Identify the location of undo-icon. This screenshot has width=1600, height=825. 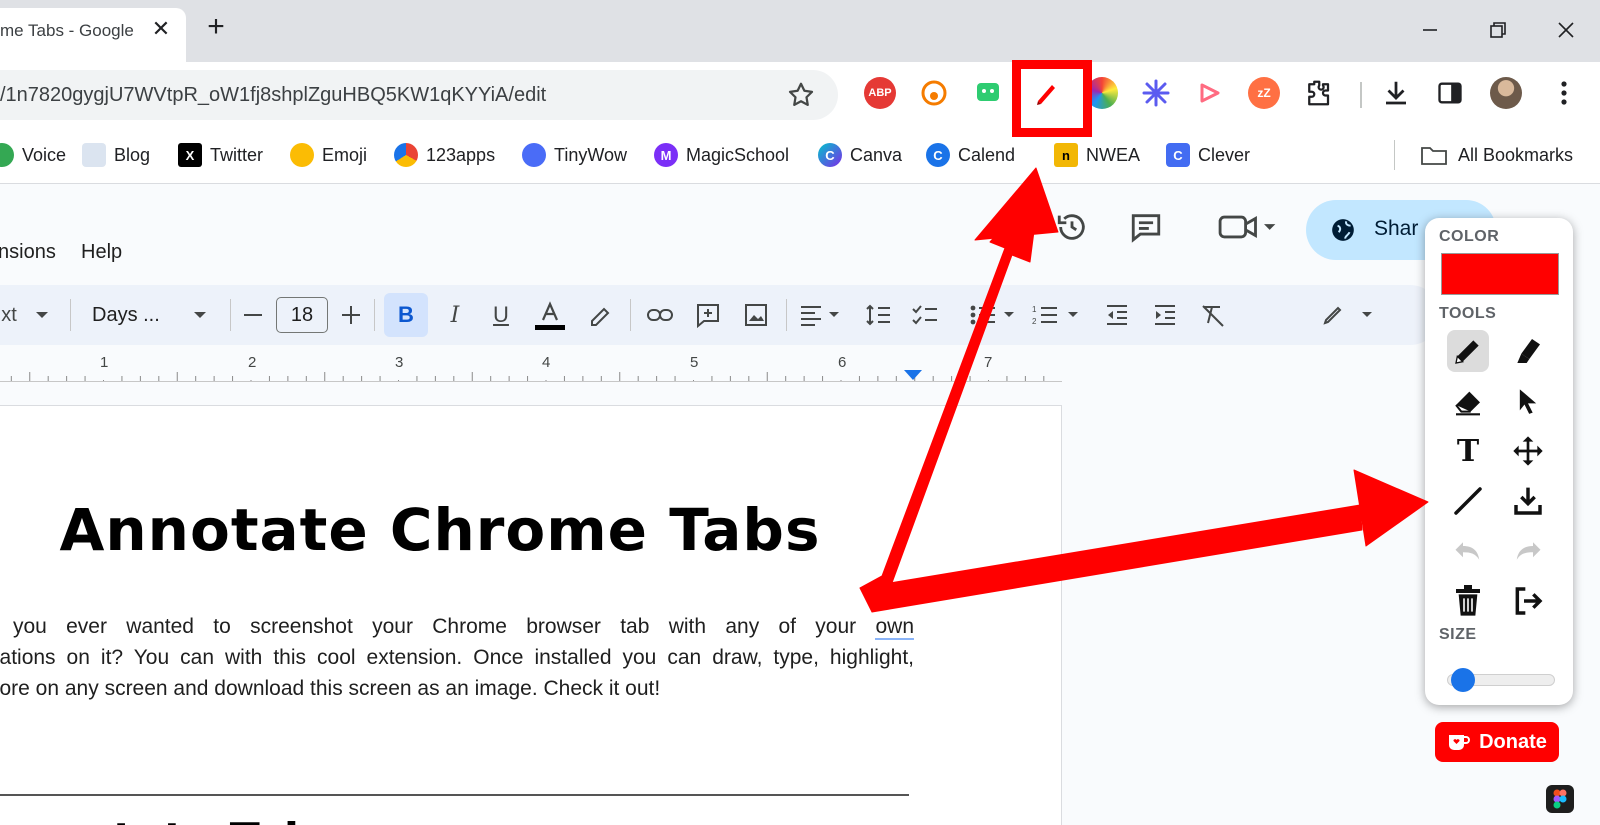
(1468, 551).